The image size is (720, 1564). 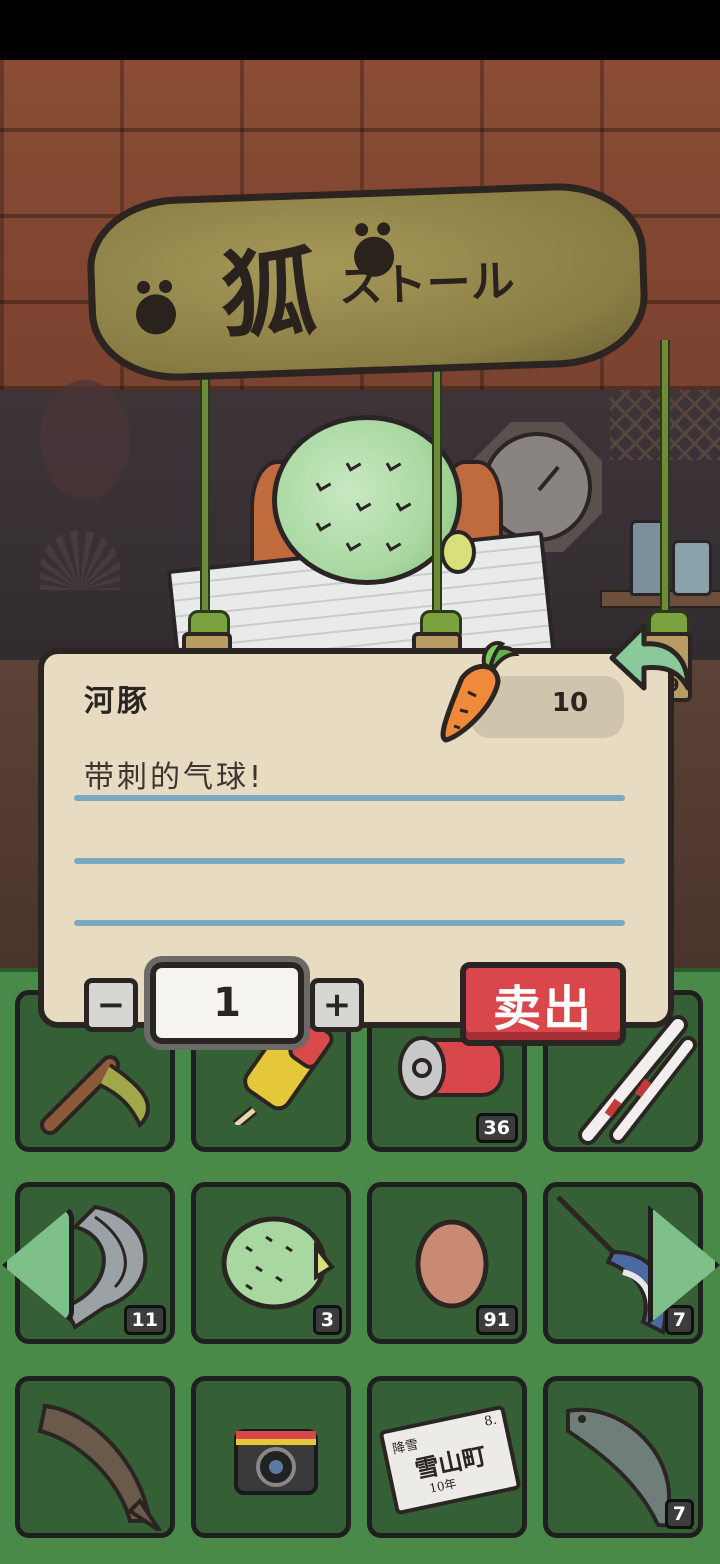 What do you see at coordinates (278, 1263) in the screenshot?
I see `pufferfish-icon` at bounding box center [278, 1263].